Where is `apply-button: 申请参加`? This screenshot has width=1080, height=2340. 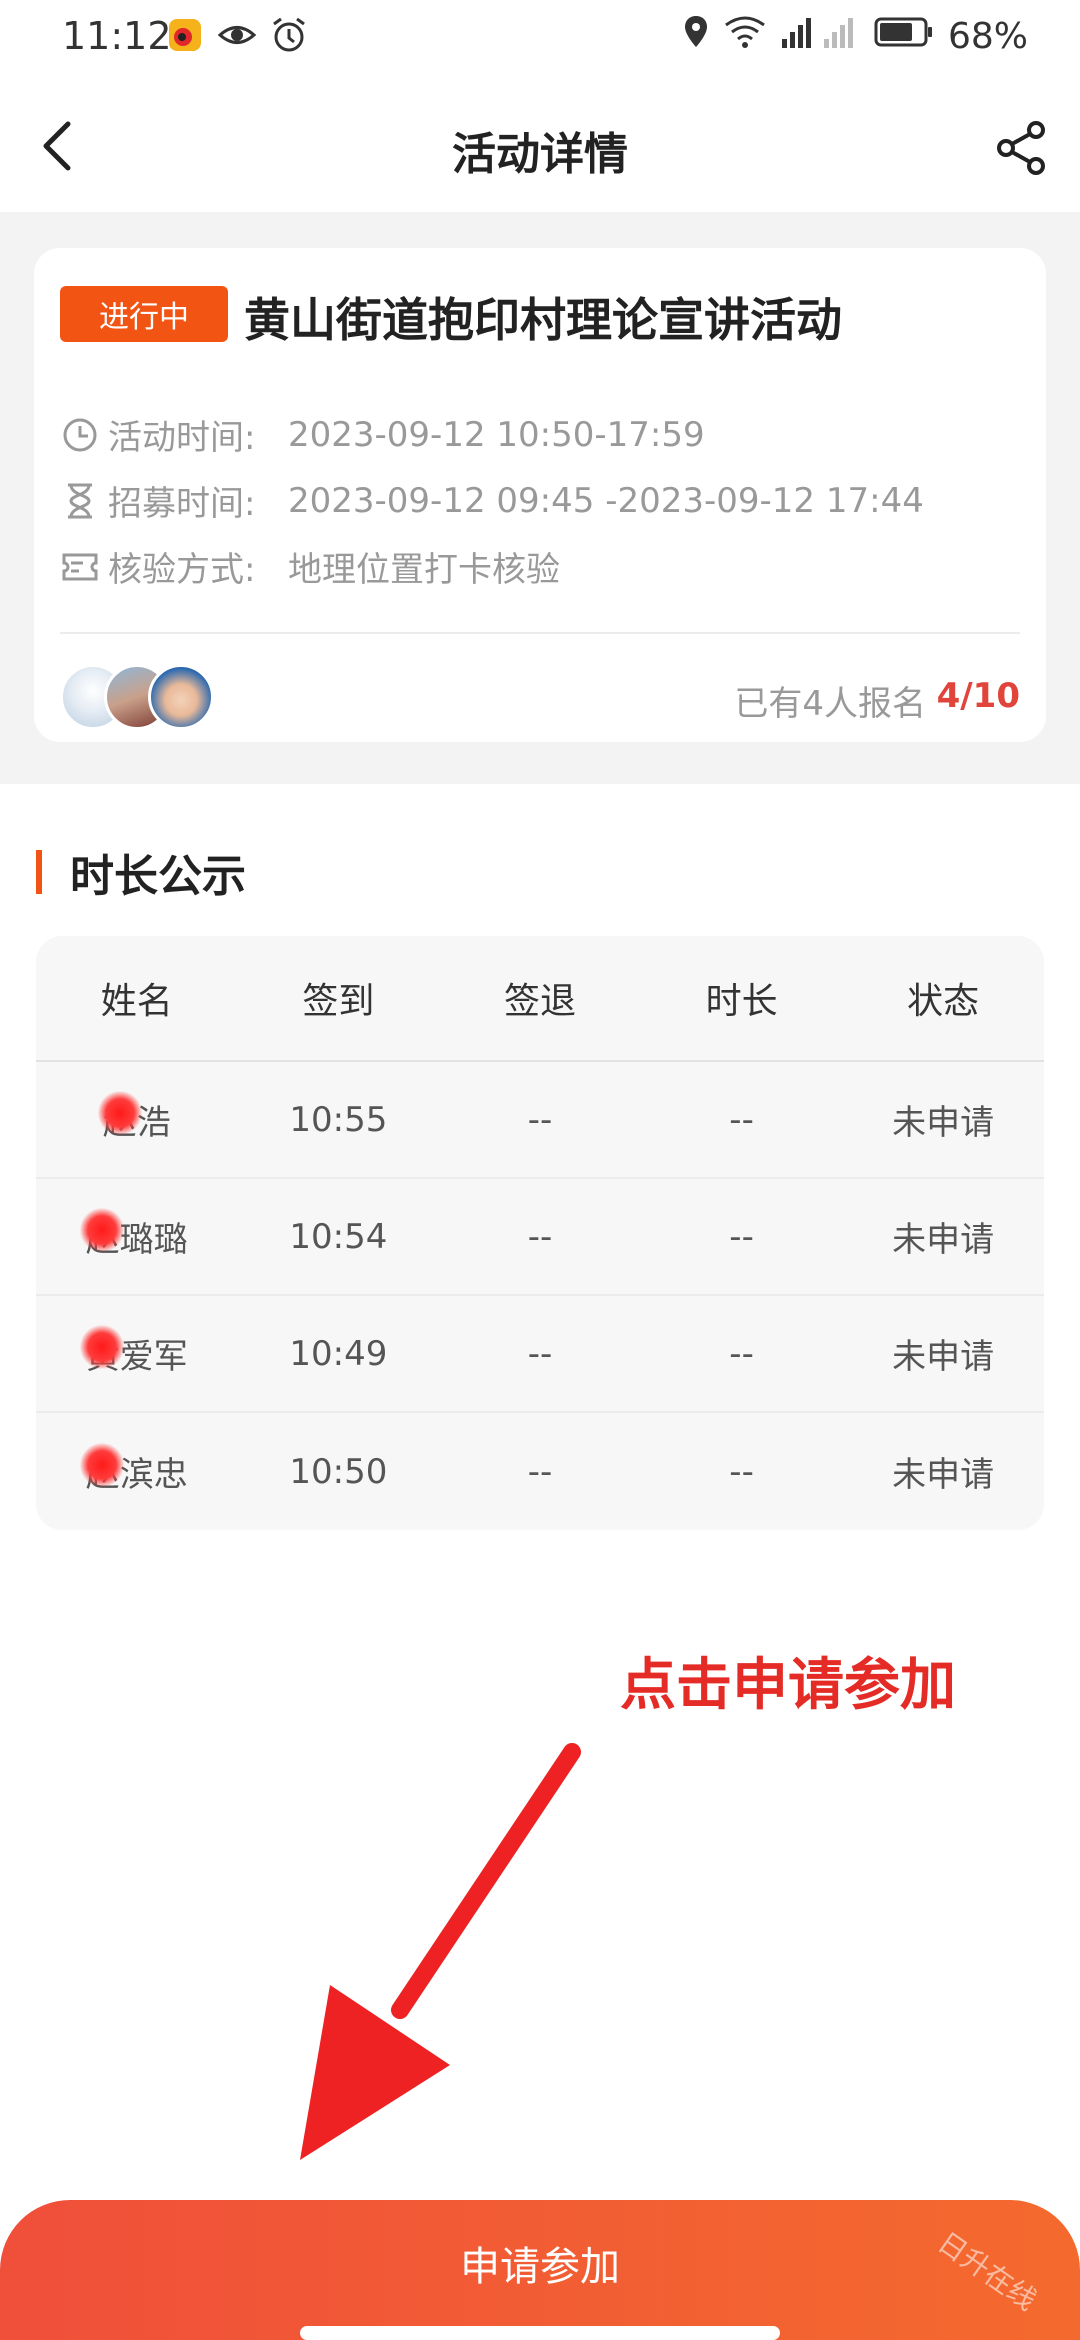
apply-button: 申请参加 is located at coordinates (540, 2270).